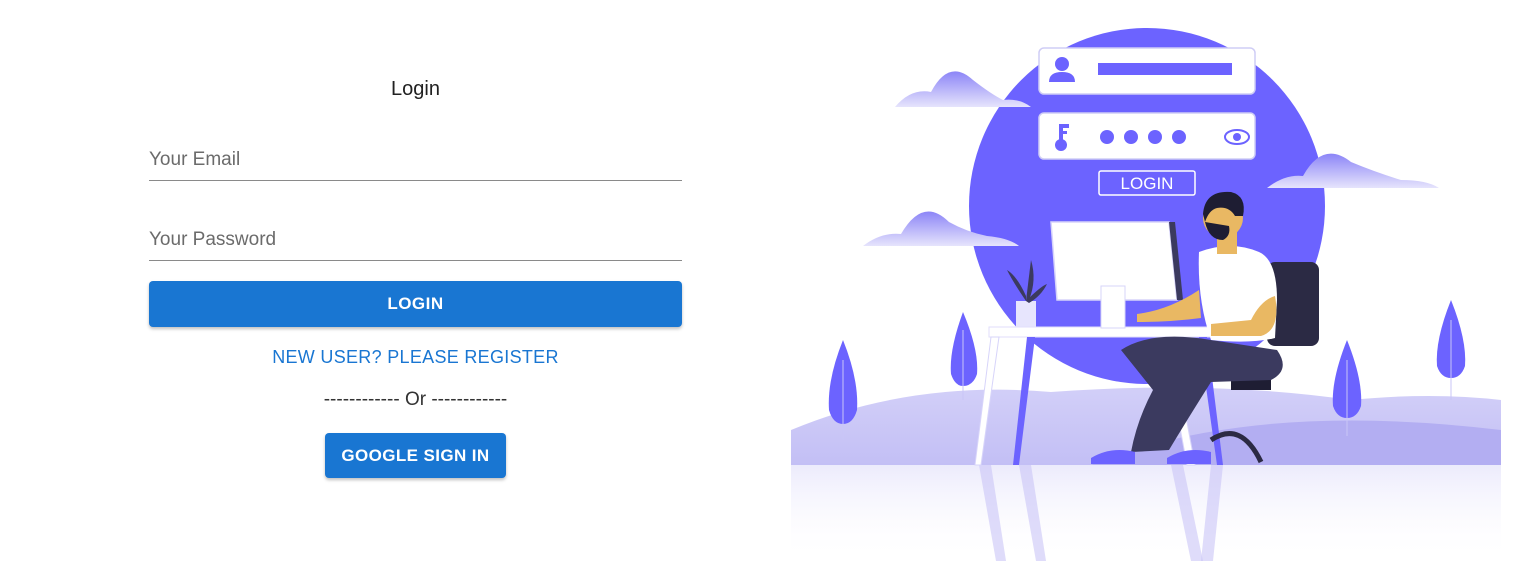 The image size is (1537, 561). I want to click on email-field, so click(415, 160).